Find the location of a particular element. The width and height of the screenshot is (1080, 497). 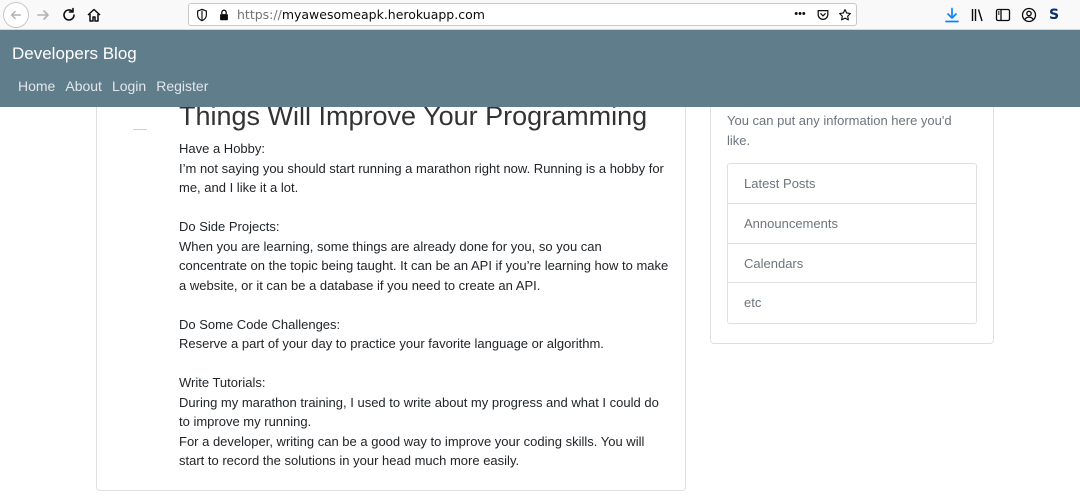

library-icon is located at coordinates (978, 15).